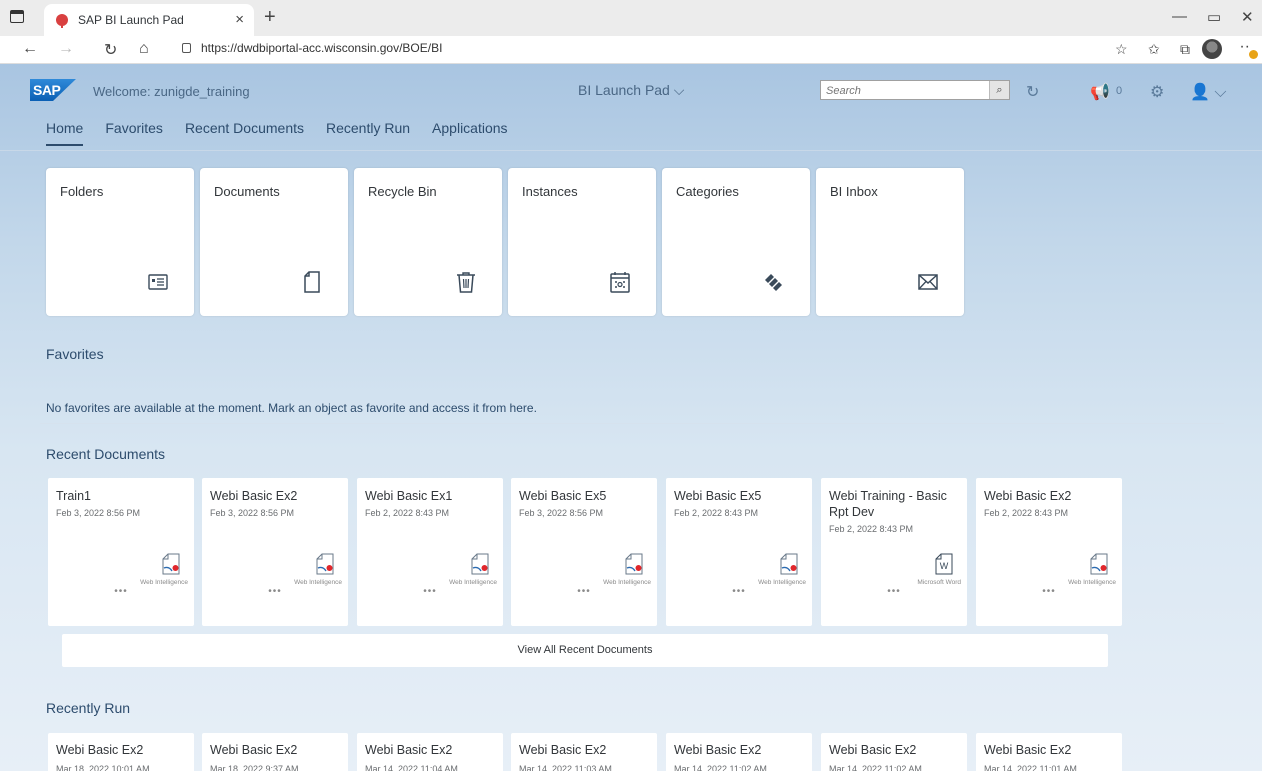 Image resolution: width=1262 pixels, height=771 pixels. What do you see at coordinates (186, 48) in the screenshot?
I see `lock-icon` at bounding box center [186, 48].